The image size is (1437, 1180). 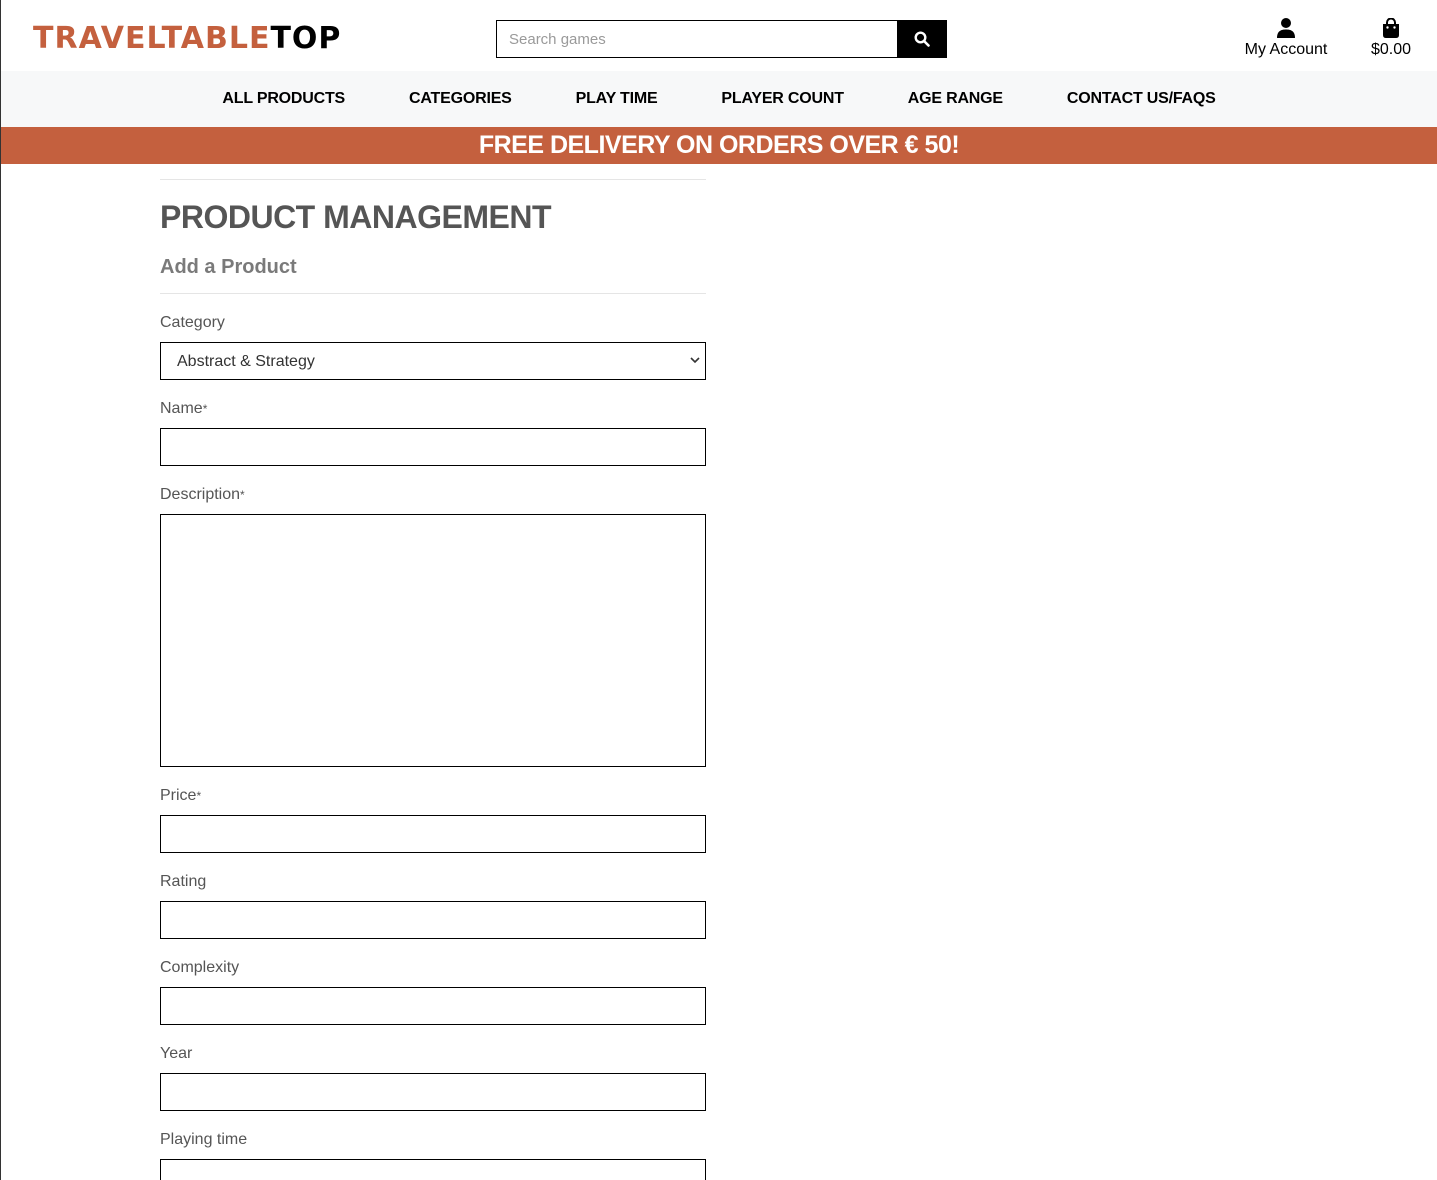 I want to click on complexity-field: Complexity, so click(x=433, y=991).